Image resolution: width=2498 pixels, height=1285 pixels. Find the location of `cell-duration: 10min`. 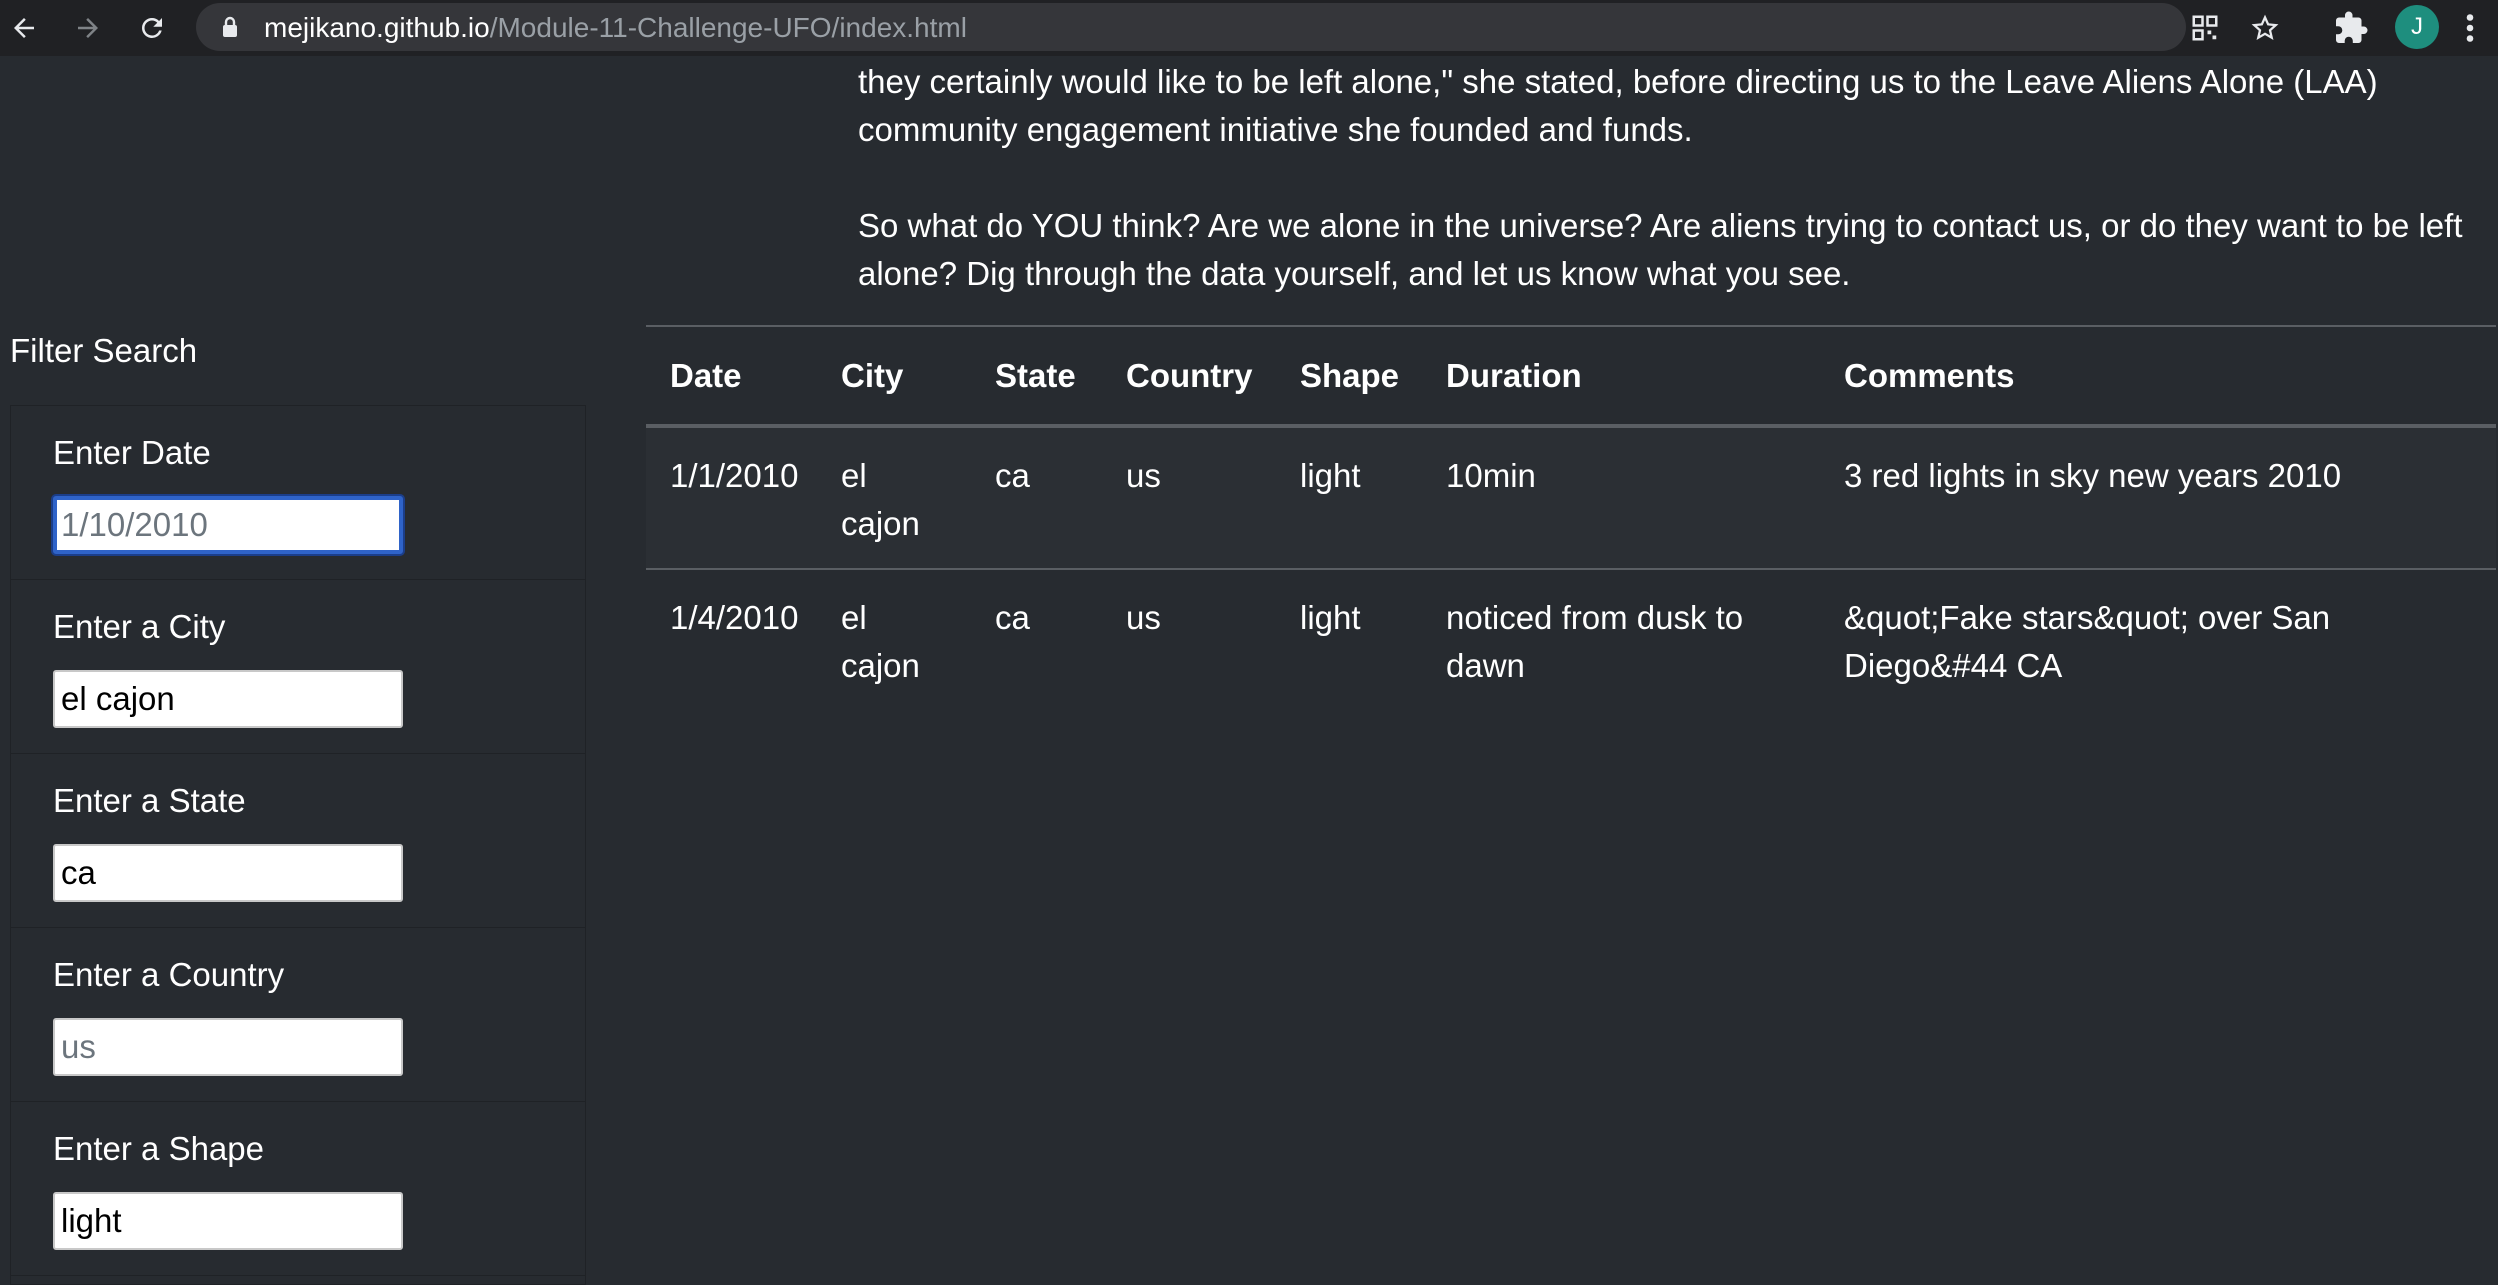

cell-duration: 10min is located at coordinates (1621, 498).